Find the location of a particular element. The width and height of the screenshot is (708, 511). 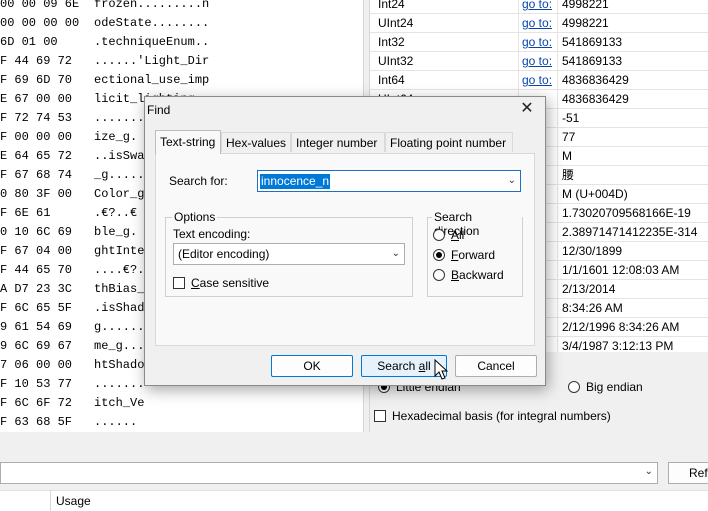

inspector-type-cell: UInt32 is located at coordinates (396, 61).